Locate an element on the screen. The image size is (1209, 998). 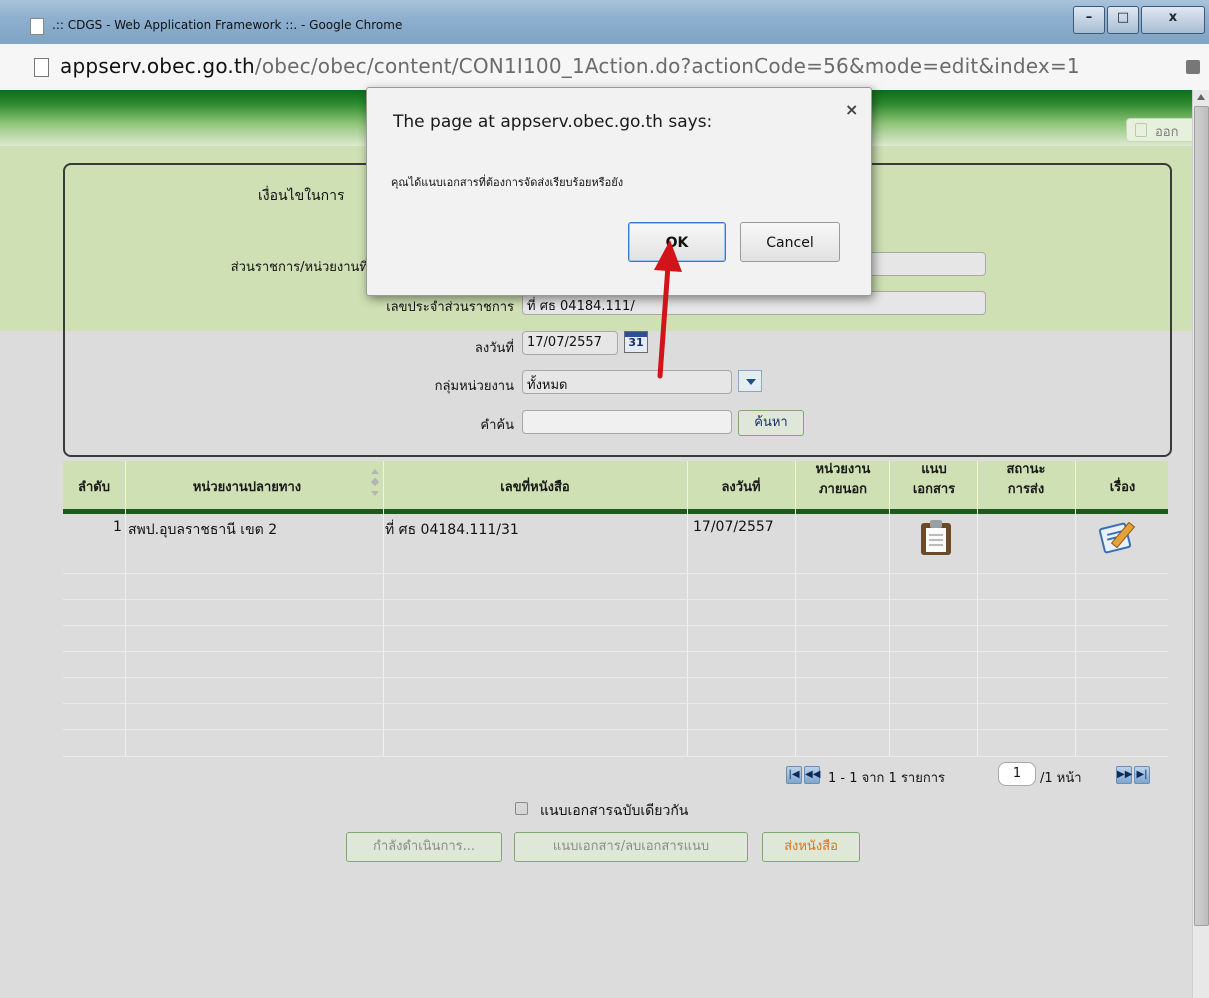
agency-label: ส่วนราชการ/หน่วยงานที่ is located at coordinates (299, 267).